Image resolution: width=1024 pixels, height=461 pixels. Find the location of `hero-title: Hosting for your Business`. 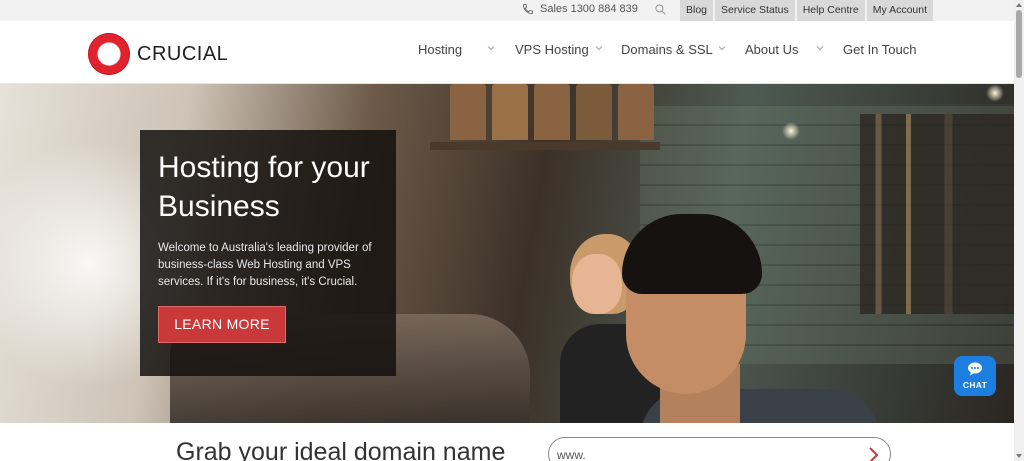

hero-title: Hosting for your Business is located at coordinates (264, 187).